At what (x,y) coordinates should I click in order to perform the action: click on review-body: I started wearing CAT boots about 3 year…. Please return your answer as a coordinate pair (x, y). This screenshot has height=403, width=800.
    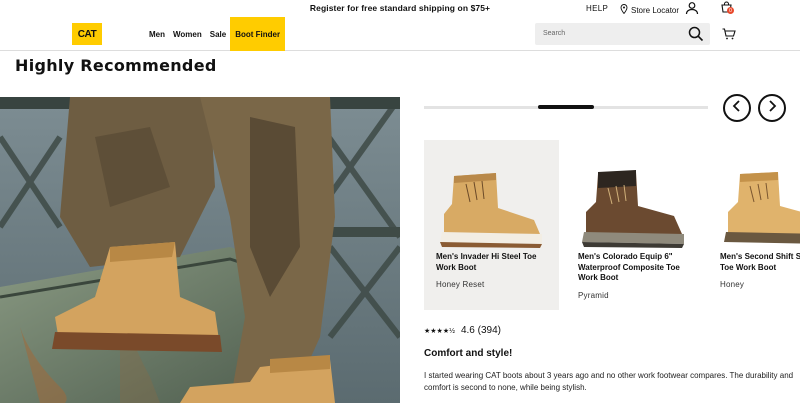
    Looking at the image, I should click on (609, 381).